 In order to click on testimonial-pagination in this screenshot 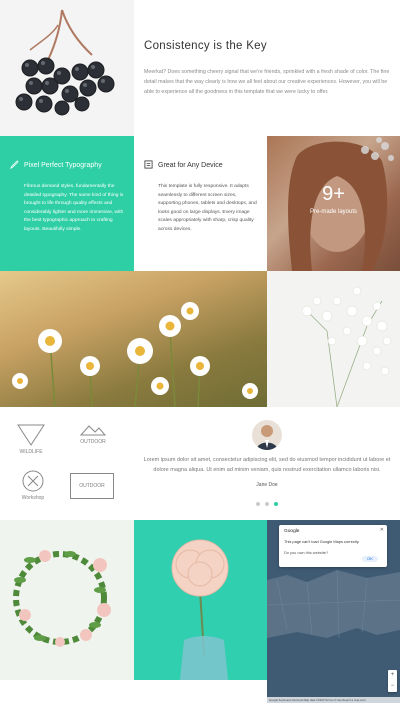, I will do `click(267, 504)`.